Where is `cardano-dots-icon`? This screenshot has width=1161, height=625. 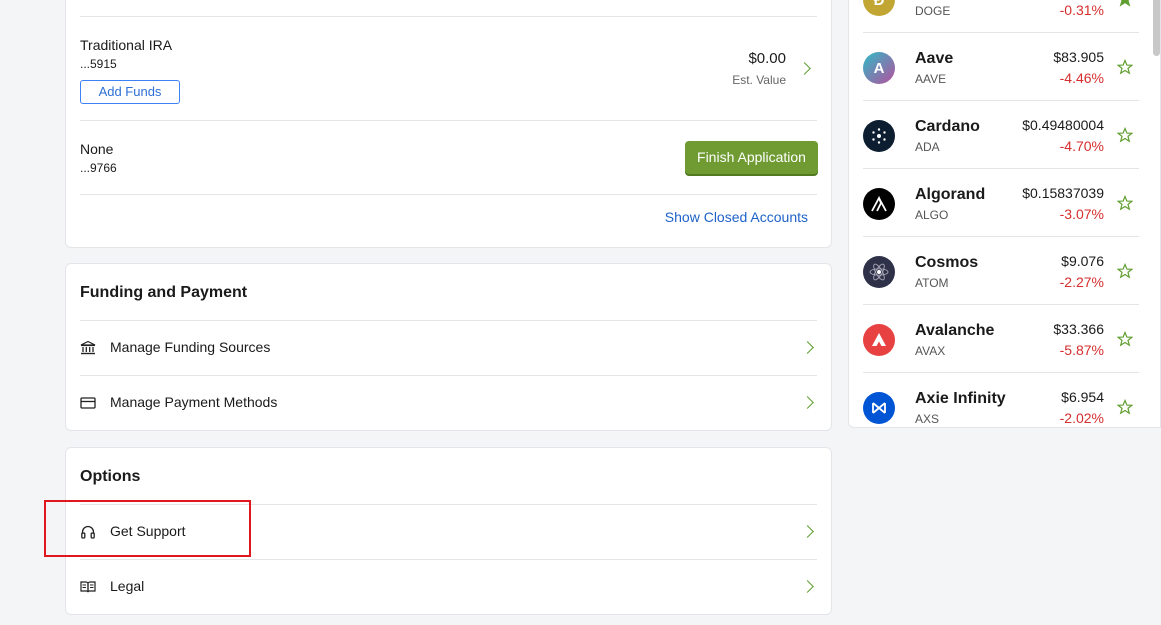
cardano-dots-icon is located at coordinates (879, 136).